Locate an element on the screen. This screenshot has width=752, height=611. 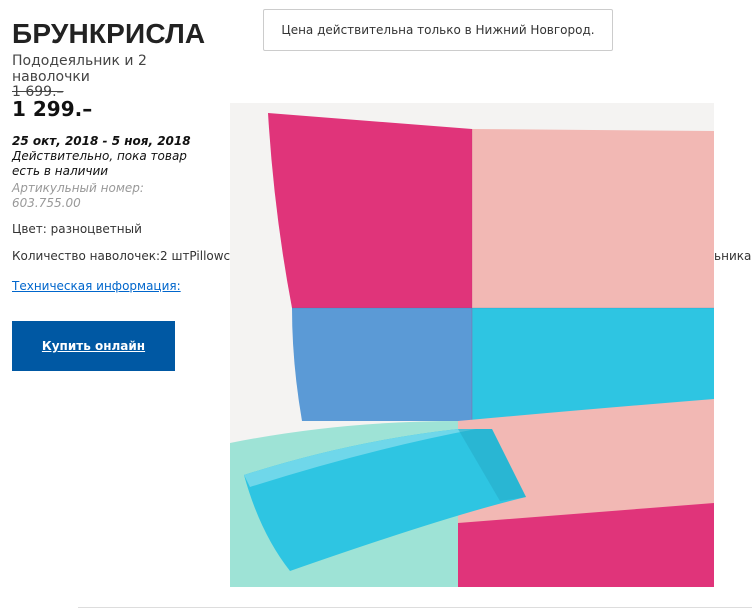
product-title: БРУНКРИСЛА is located at coordinates (109, 33).